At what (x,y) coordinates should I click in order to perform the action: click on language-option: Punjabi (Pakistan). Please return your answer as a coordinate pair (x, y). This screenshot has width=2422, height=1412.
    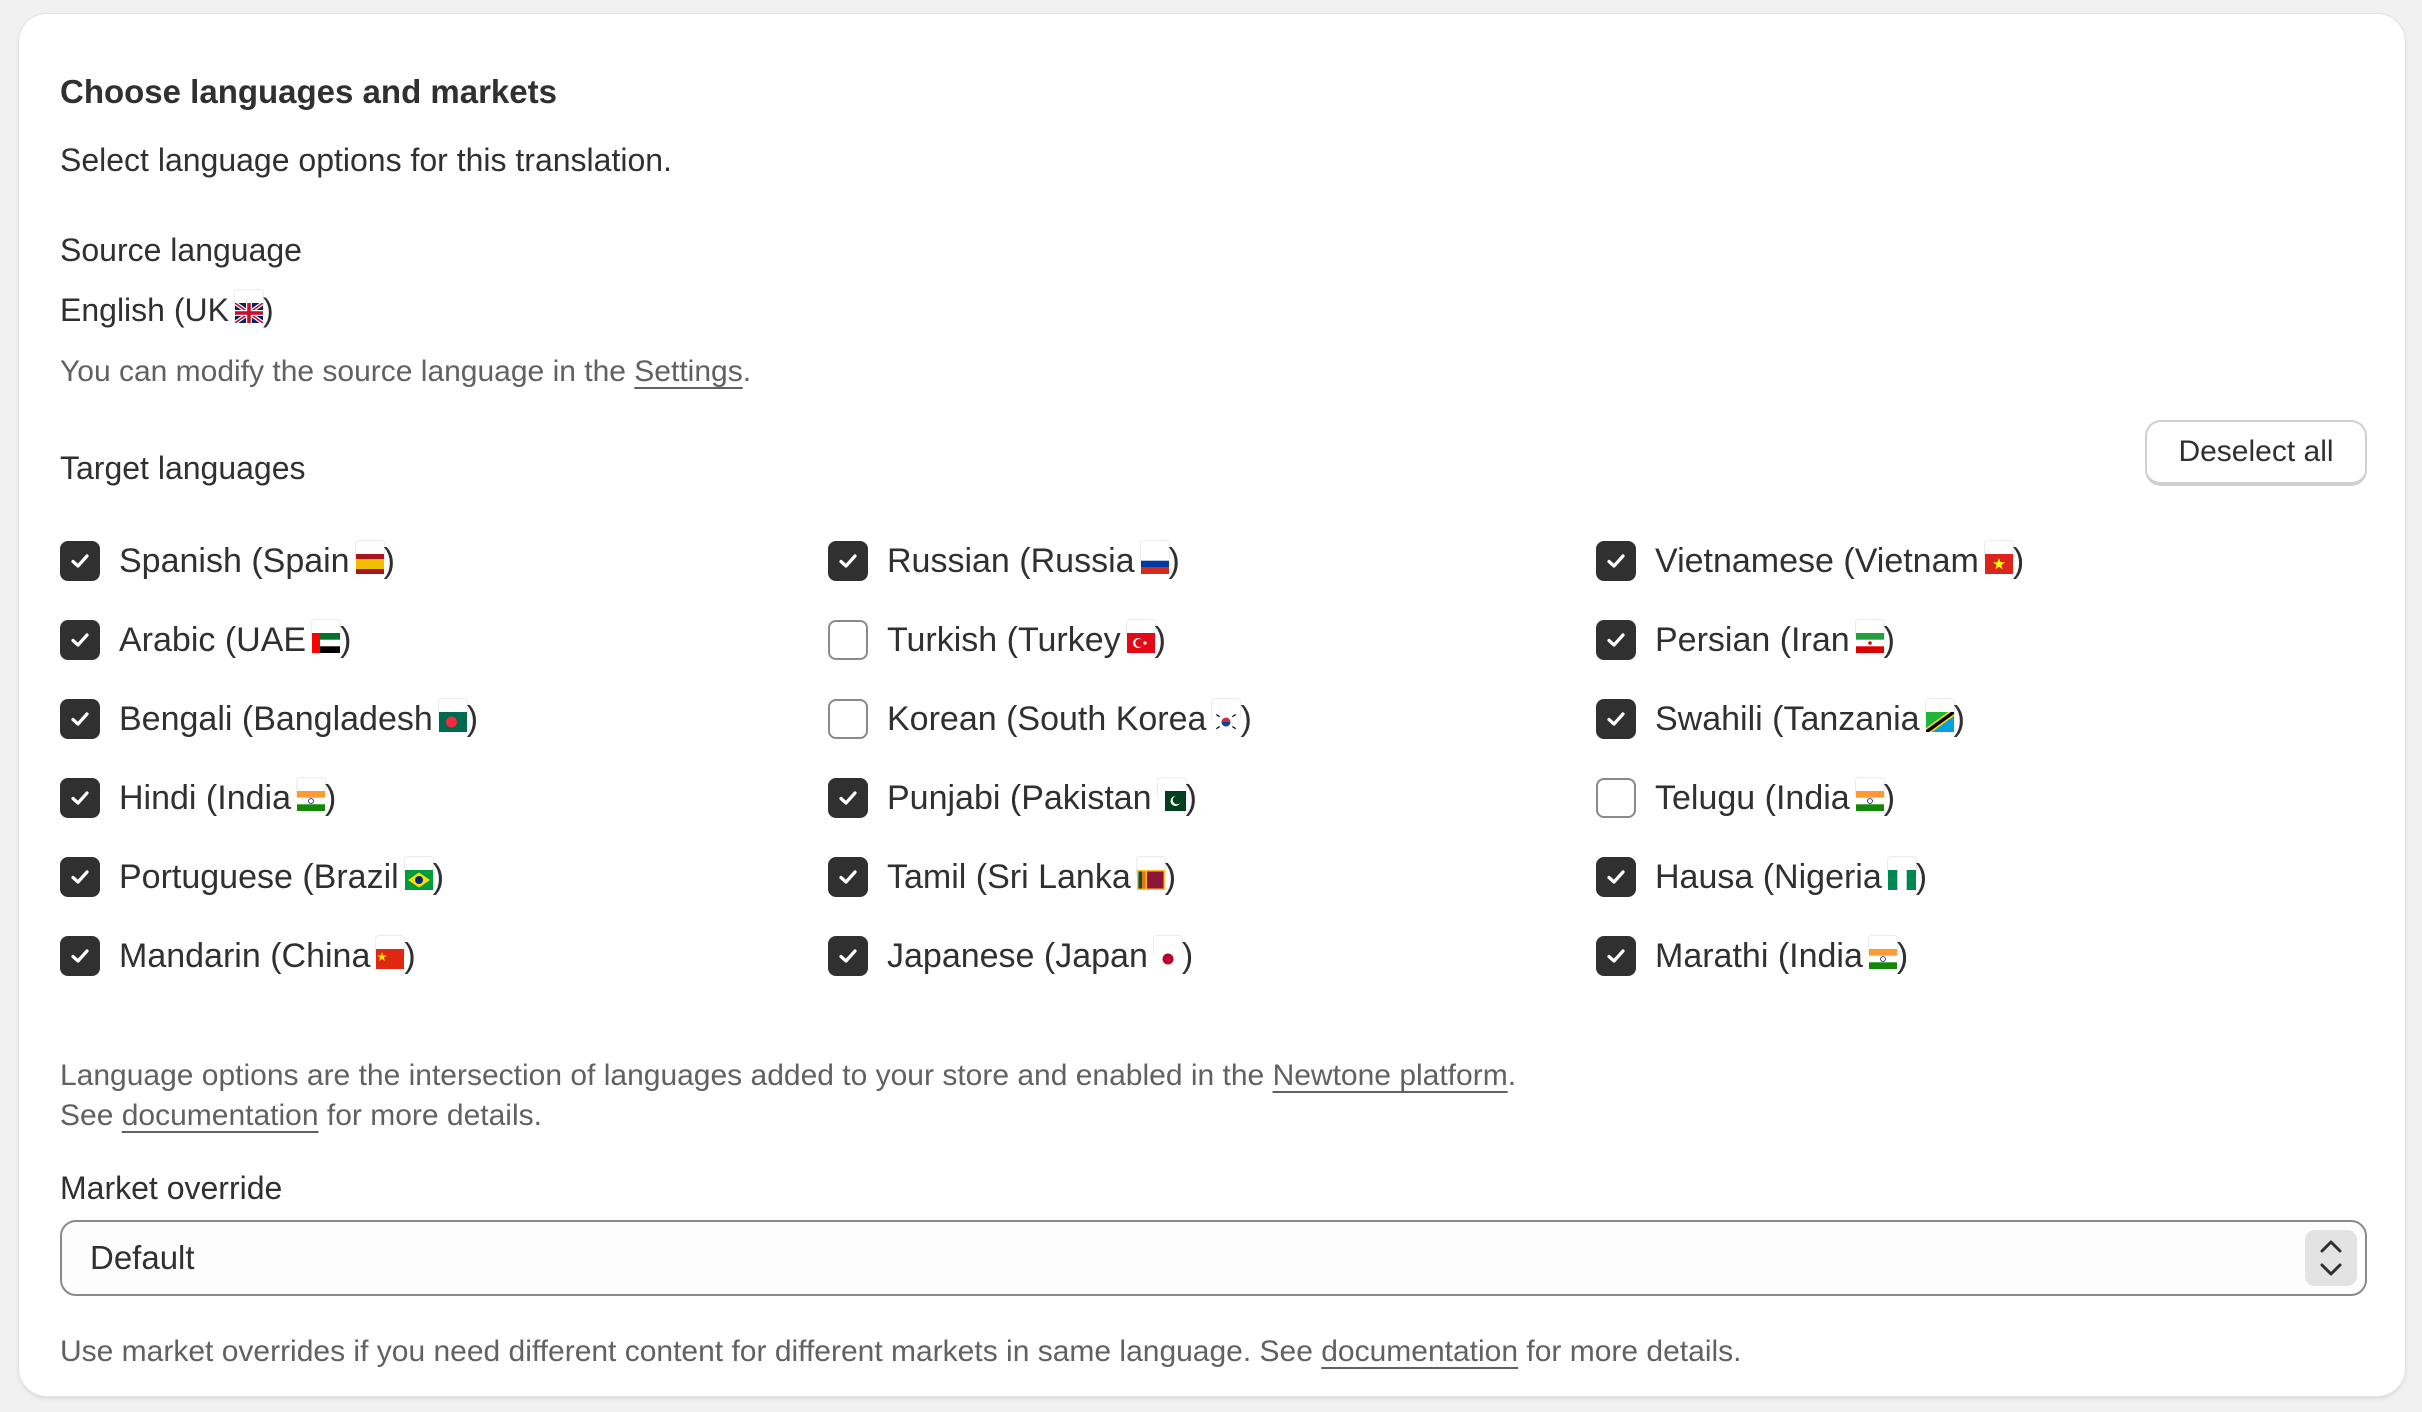
    Looking at the image, I should click on (1012, 798).